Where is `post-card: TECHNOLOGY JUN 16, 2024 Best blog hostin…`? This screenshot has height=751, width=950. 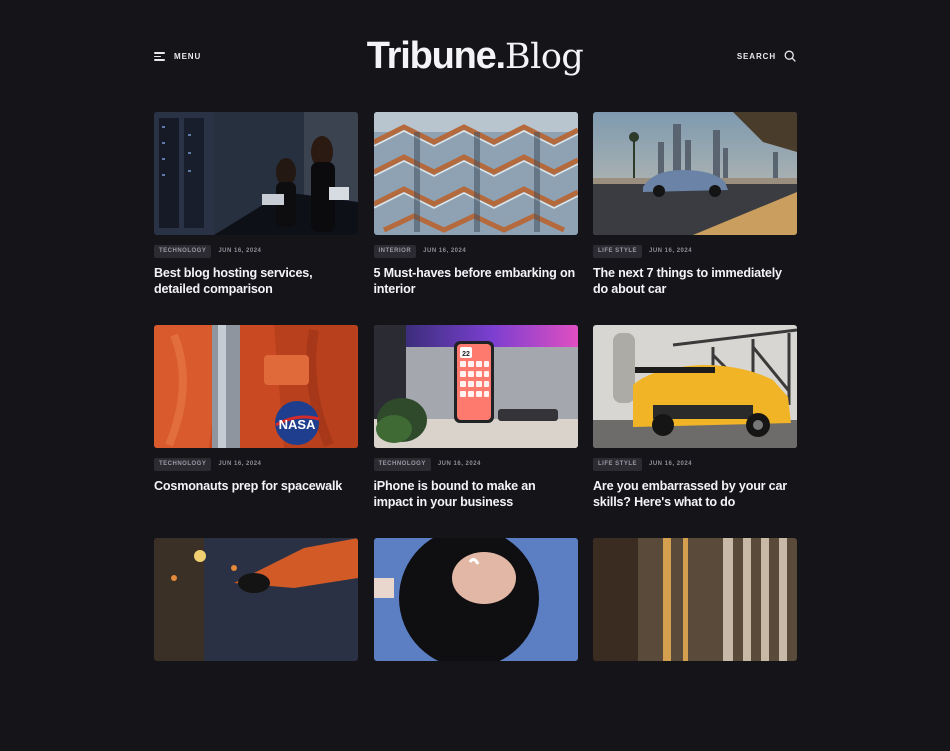
post-card: TECHNOLOGY JUN 16, 2024 Best blog hostin… is located at coordinates (256, 218).